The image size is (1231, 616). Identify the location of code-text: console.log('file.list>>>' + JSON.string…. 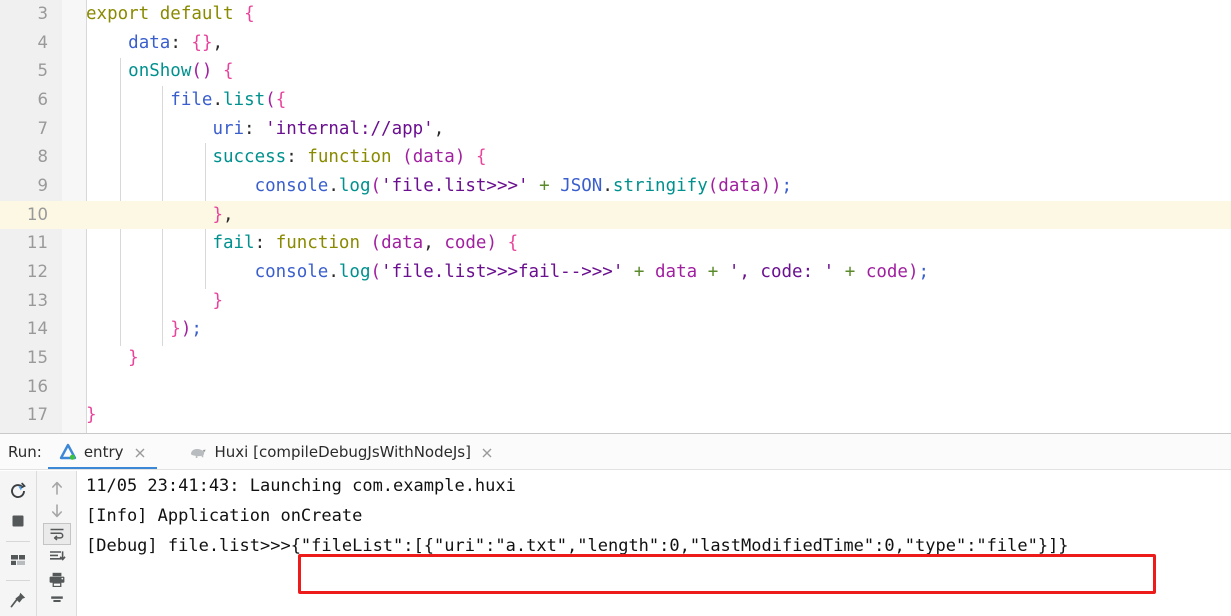
(523, 185).